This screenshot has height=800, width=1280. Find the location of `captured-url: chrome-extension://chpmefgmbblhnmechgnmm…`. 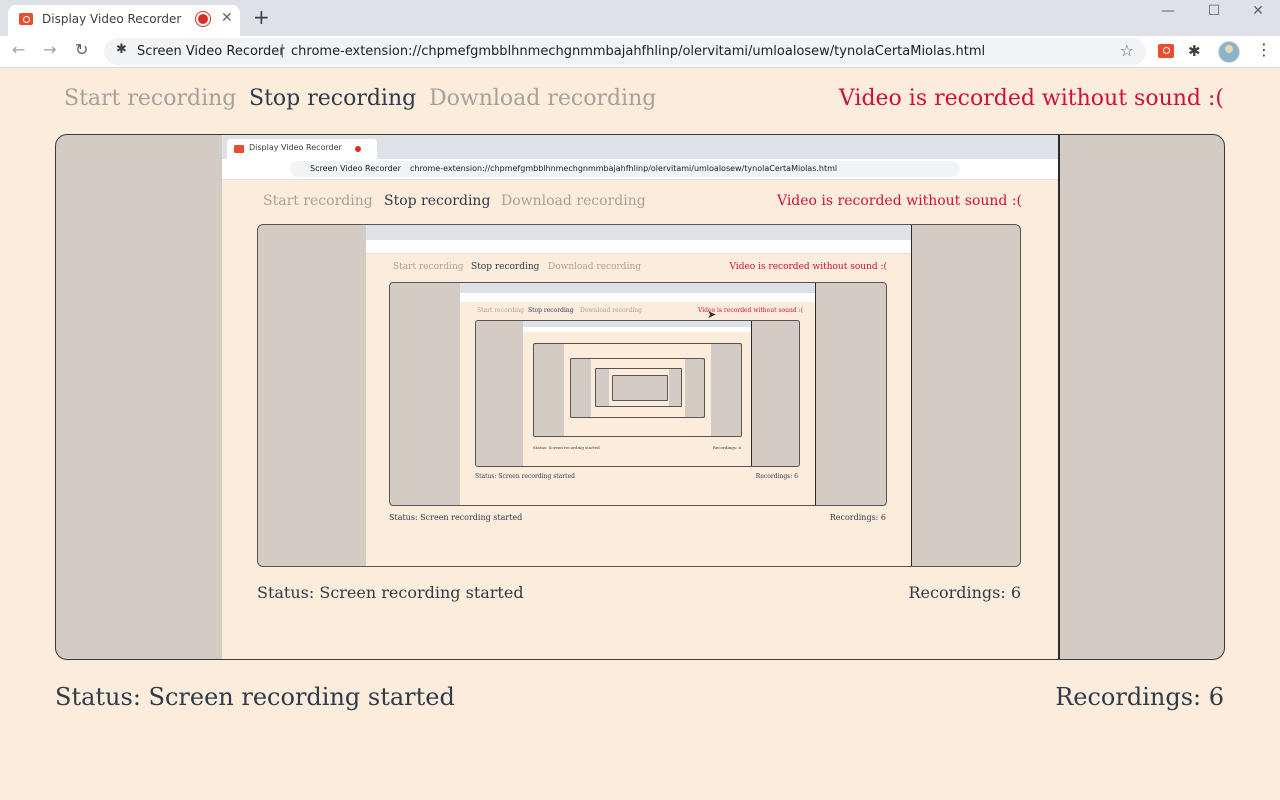

captured-url: chrome-extension://chpmefgmbblhnmechgnmm… is located at coordinates (624, 168).